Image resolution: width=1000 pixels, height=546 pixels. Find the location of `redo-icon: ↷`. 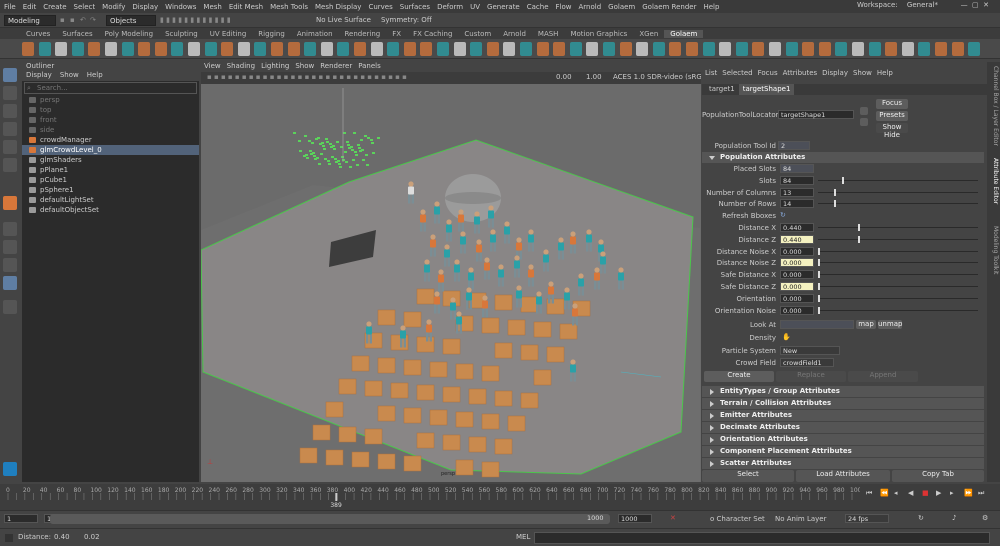

redo-icon: ↷ is located at coordinates (95, 20).